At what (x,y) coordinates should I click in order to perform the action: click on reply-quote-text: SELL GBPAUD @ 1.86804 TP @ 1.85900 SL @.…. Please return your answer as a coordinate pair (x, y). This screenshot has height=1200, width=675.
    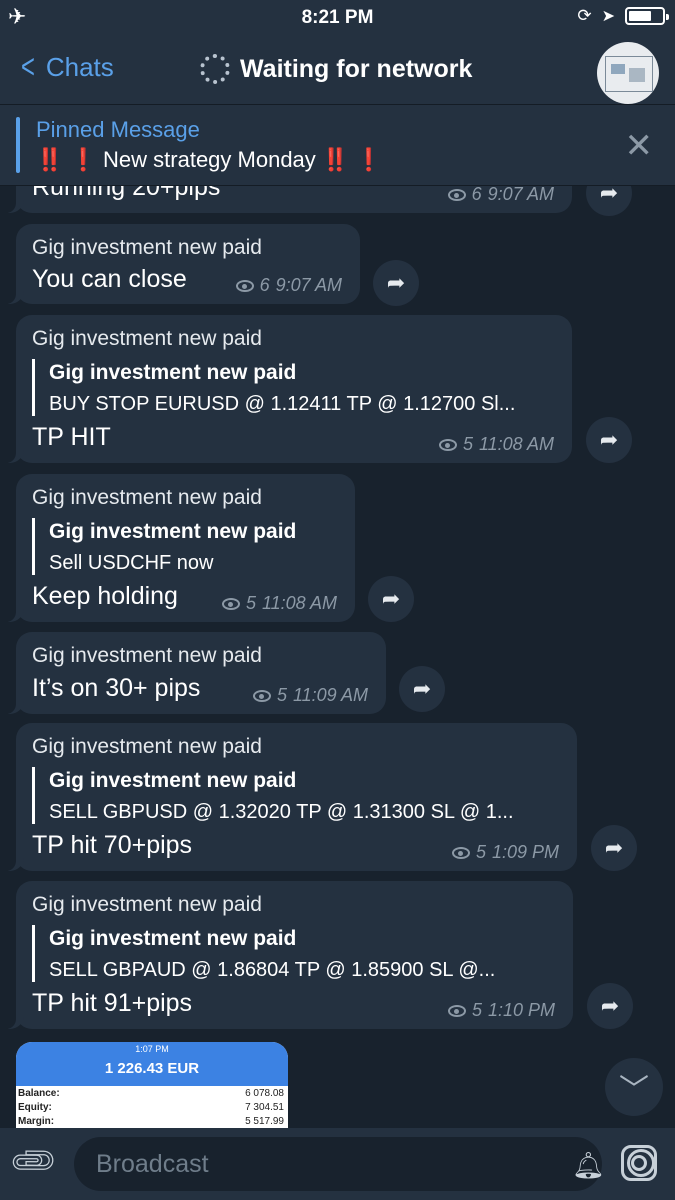
    Looking at the image, I should click on (272, 970).